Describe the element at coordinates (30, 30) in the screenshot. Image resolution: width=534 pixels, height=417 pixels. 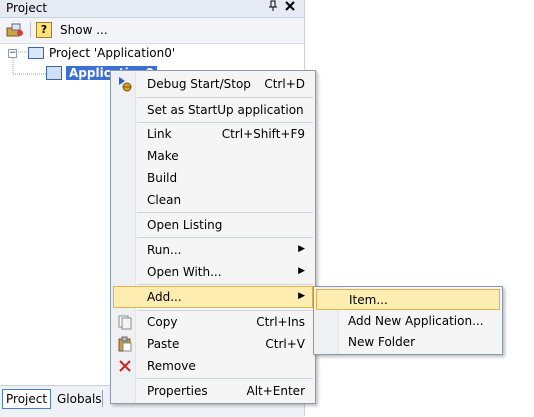
I see `toolbar-separator` at that location.